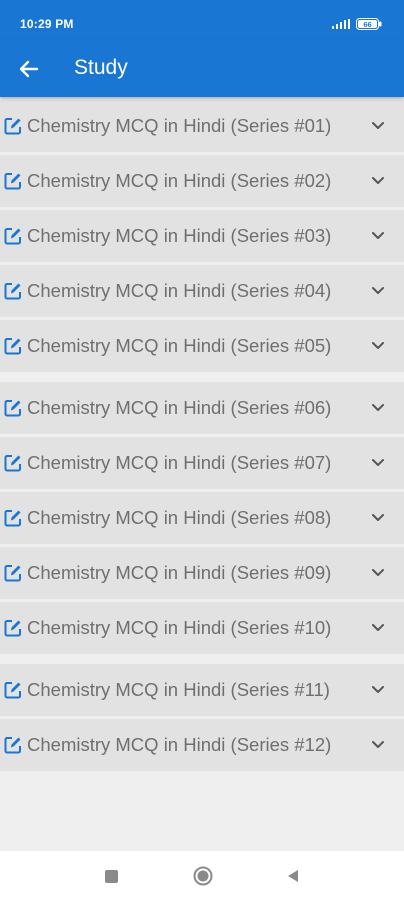  Describe the element at coordinates (179, 627) in the screenshot. I see `list-item-label: Chemistry MCQ in Hindi (Series #10)` at that location.